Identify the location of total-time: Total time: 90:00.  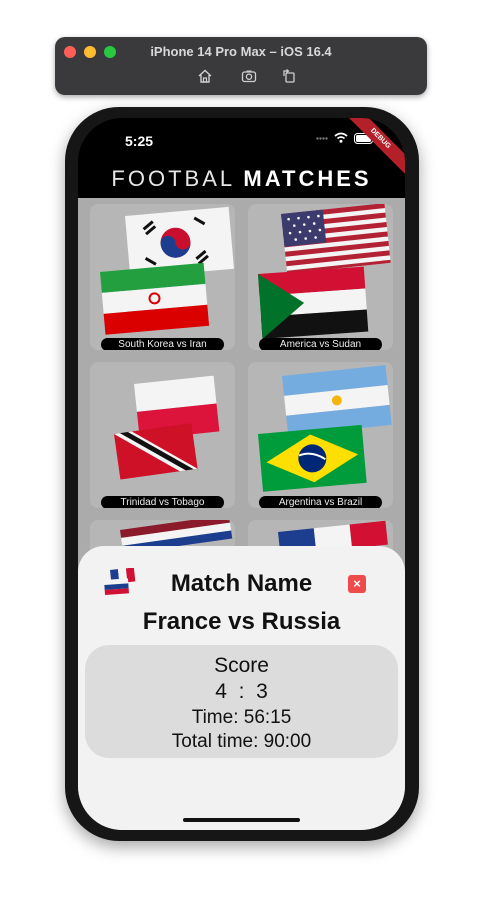
(241, 741).